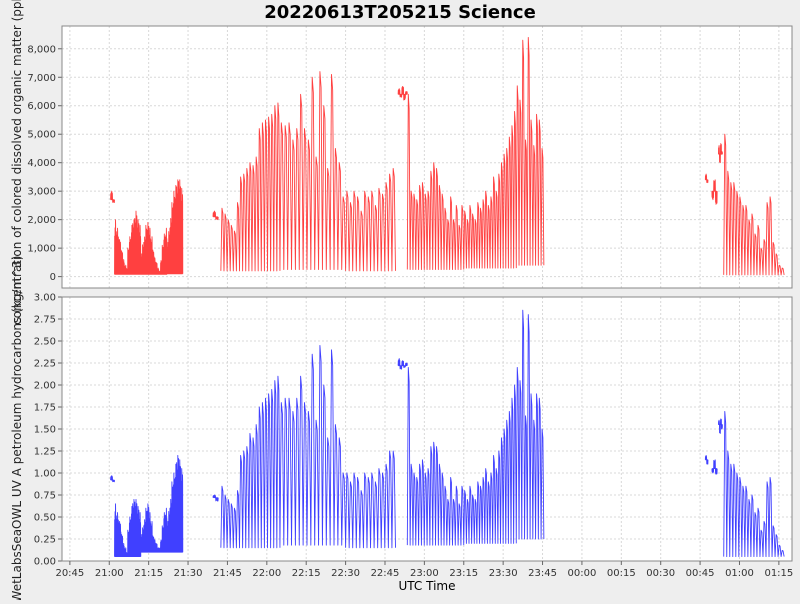 The height and width of the screenshot is (604, 800). Describe the element at coordinates (41, 163) in the screenshot. I see `y-tick-label: 4,000` at that location.